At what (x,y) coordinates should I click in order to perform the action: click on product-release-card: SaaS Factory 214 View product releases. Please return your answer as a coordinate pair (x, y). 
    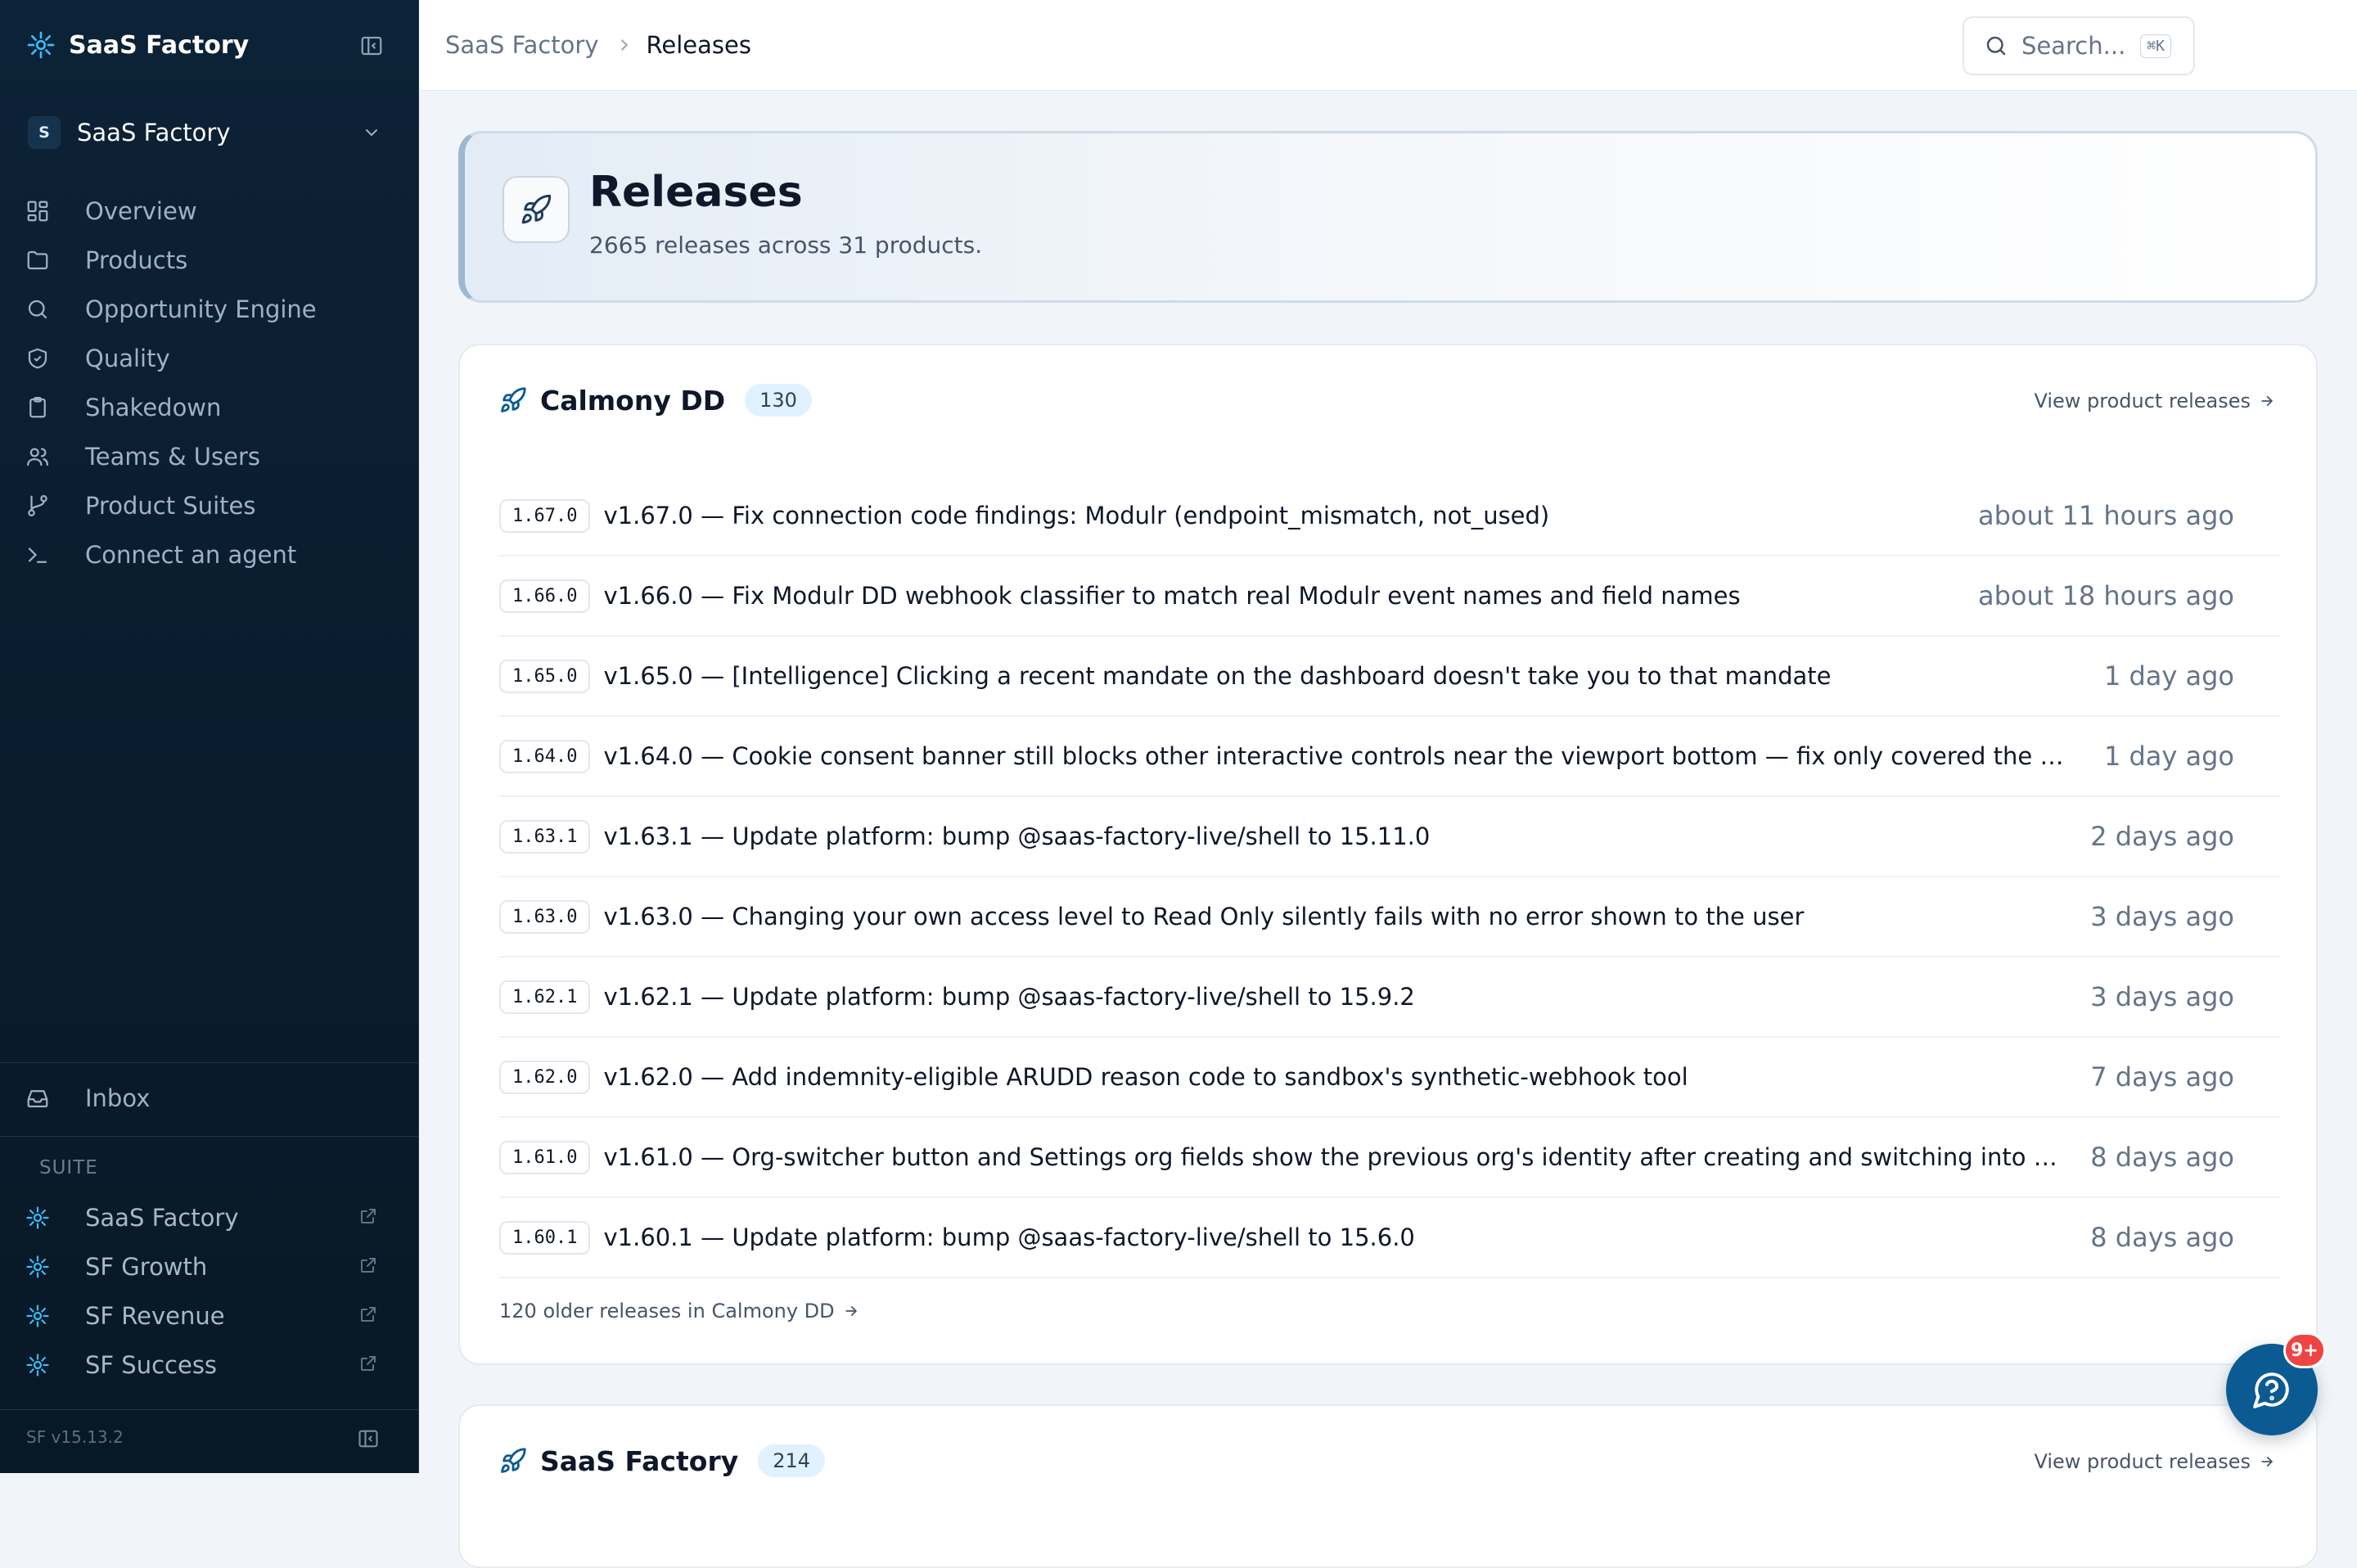
    Looking at the image, I should click on (1388, 1486).